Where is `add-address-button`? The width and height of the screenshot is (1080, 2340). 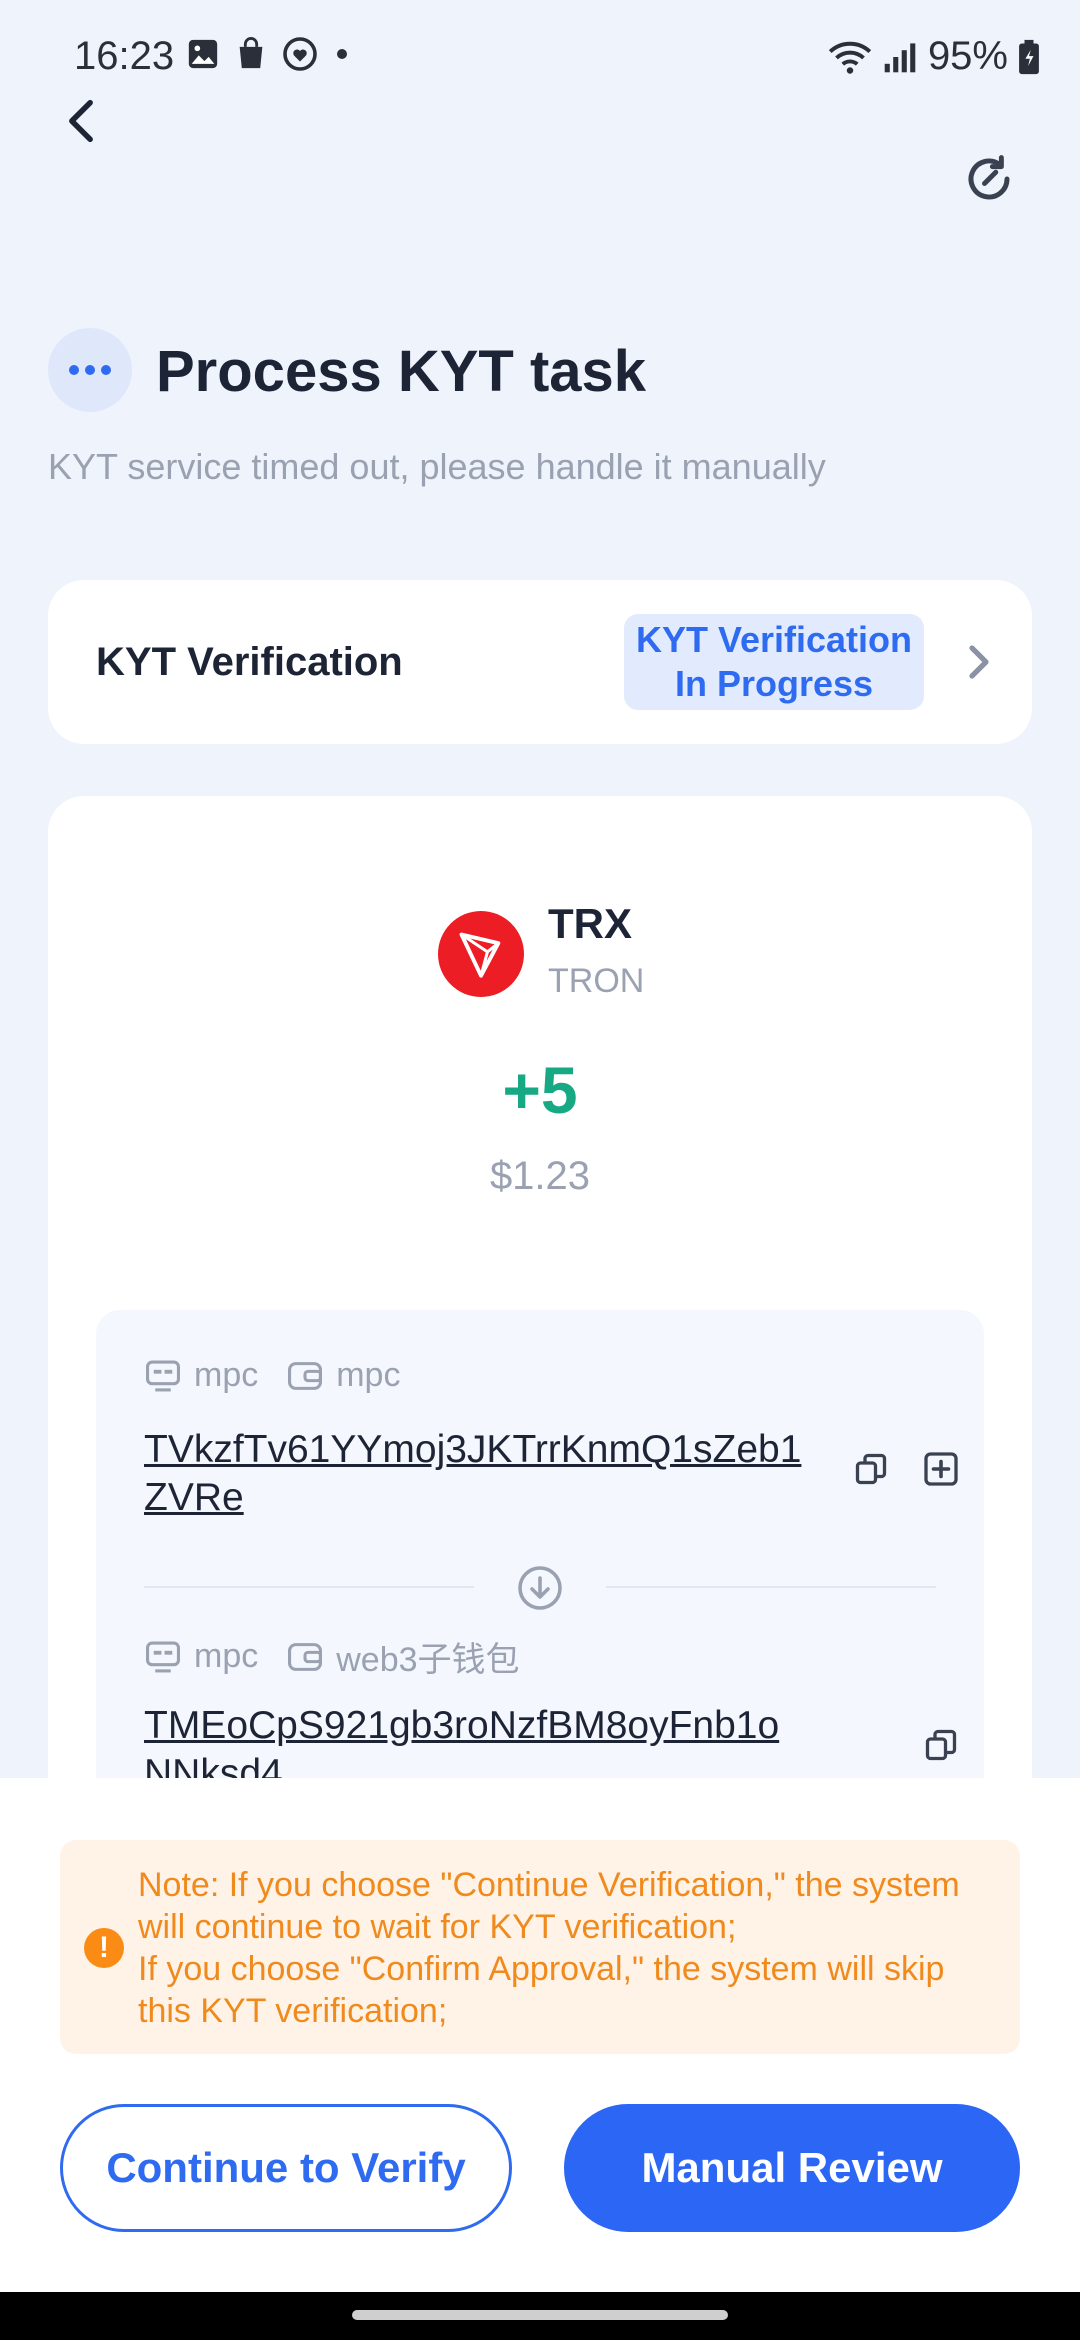 add-address-button is located at coordinates (941, 1469).